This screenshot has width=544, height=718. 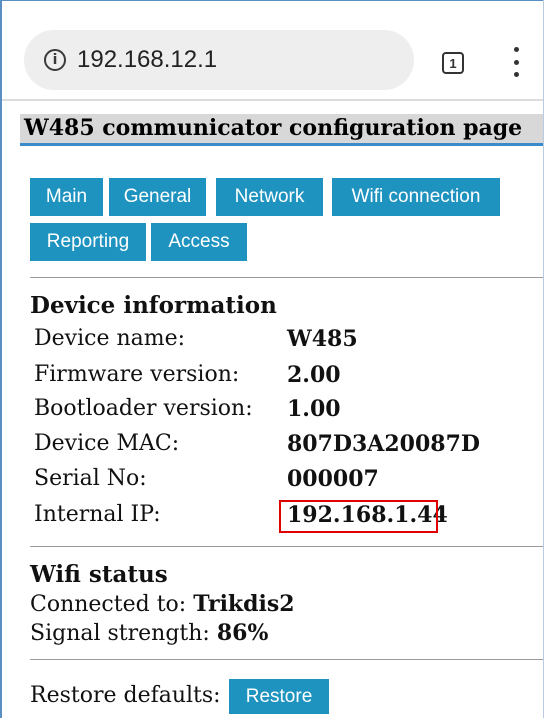 I want to click on toolbar-divider, so click(x=272, y=100).